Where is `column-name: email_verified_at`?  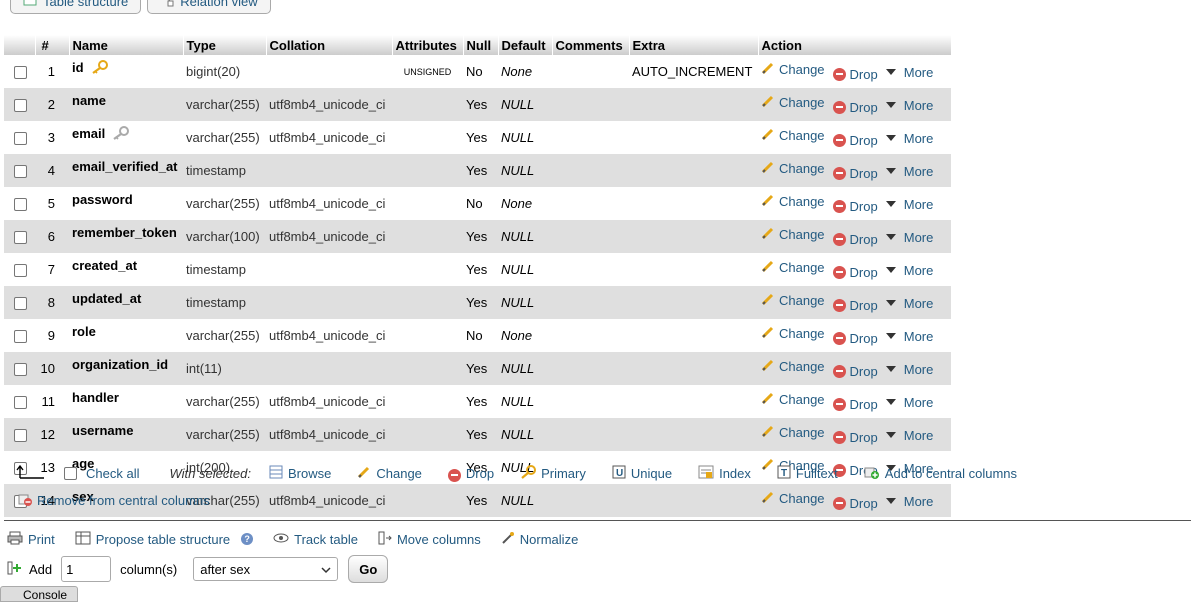
column-name: email_verified_at is located at coordinates (125, 166).